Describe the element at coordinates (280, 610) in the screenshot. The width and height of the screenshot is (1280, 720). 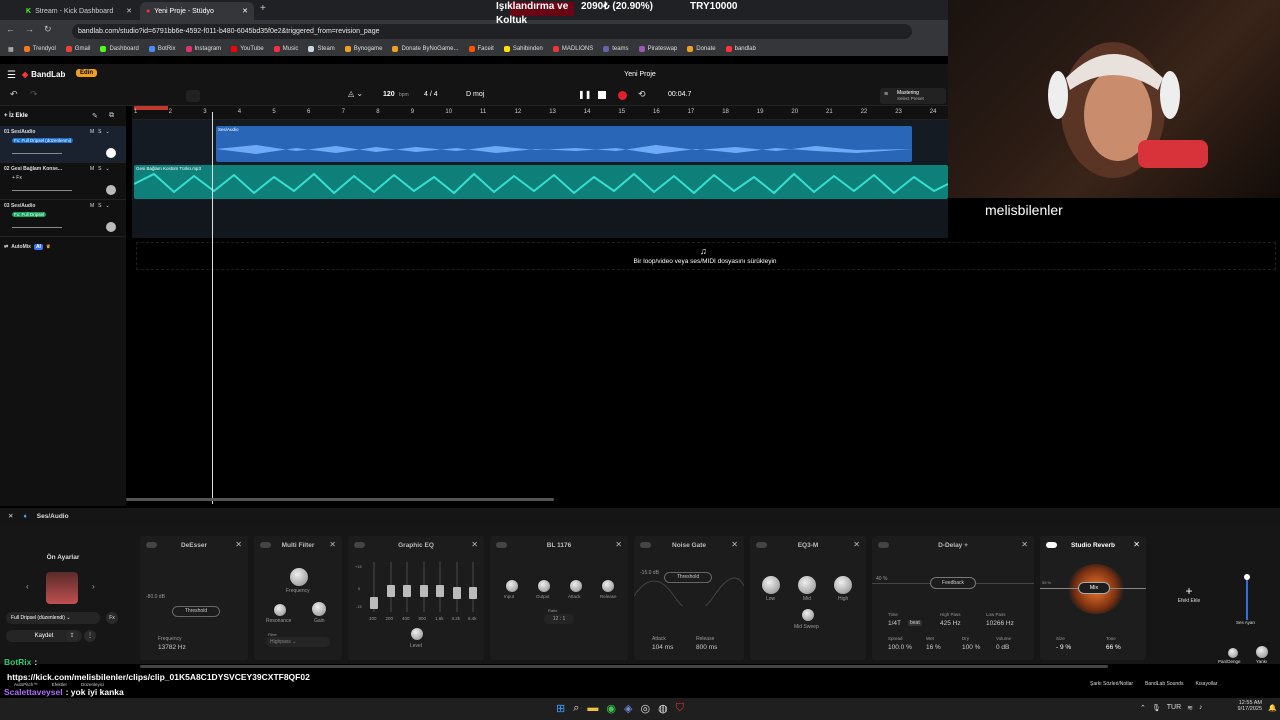
I see `resonance-knob` at that location.